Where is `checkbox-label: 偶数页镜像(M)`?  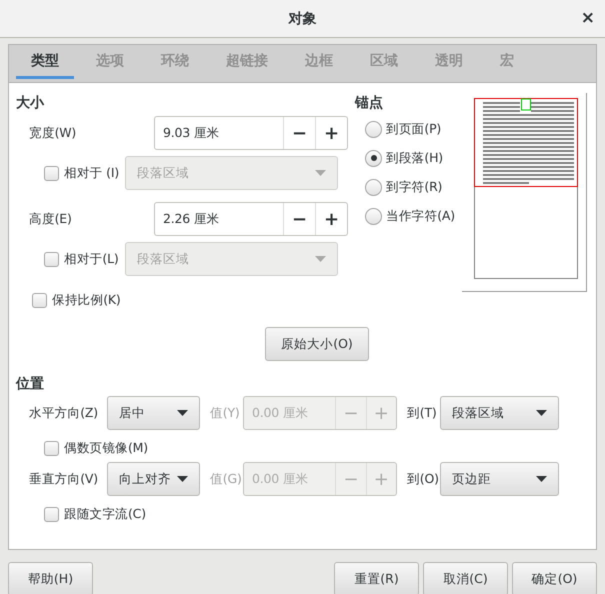
checkbox-label: 偶数页镜像(M) is located at coordinates (106, 448).